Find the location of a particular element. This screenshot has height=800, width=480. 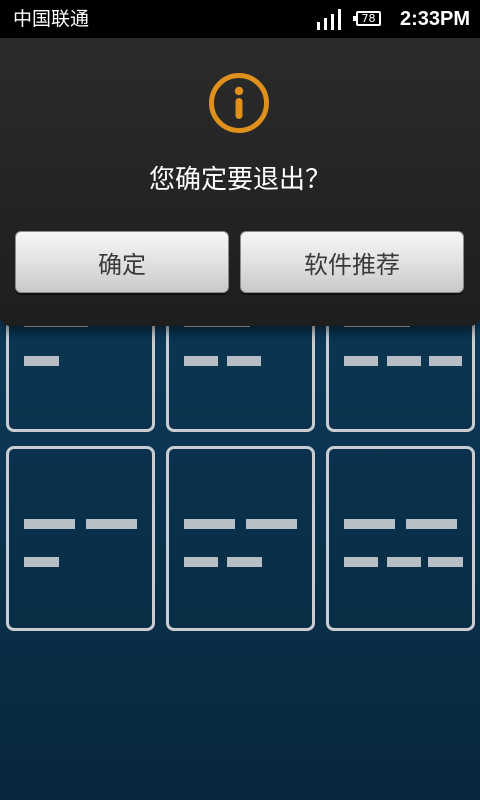

battery-level: 78 is located at coordinates (368, 18).